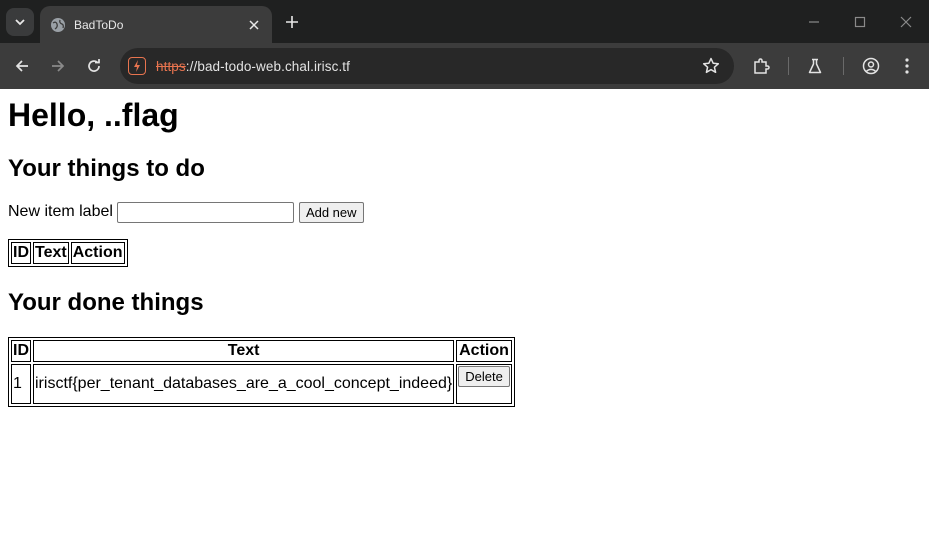 This screenshot has width=929, height=539. What do you see at coordinates (137, 66) in the screenshot?
I see `not-secure-icon` at bounding box center [137, 66].